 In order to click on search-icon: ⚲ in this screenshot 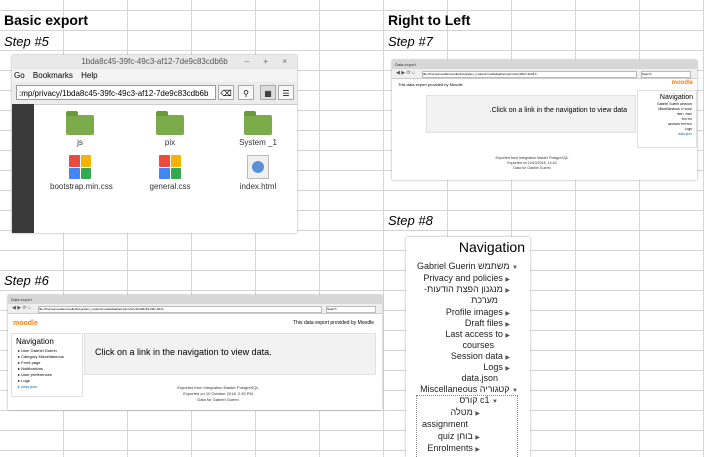, I will do `click(246, 92)`.